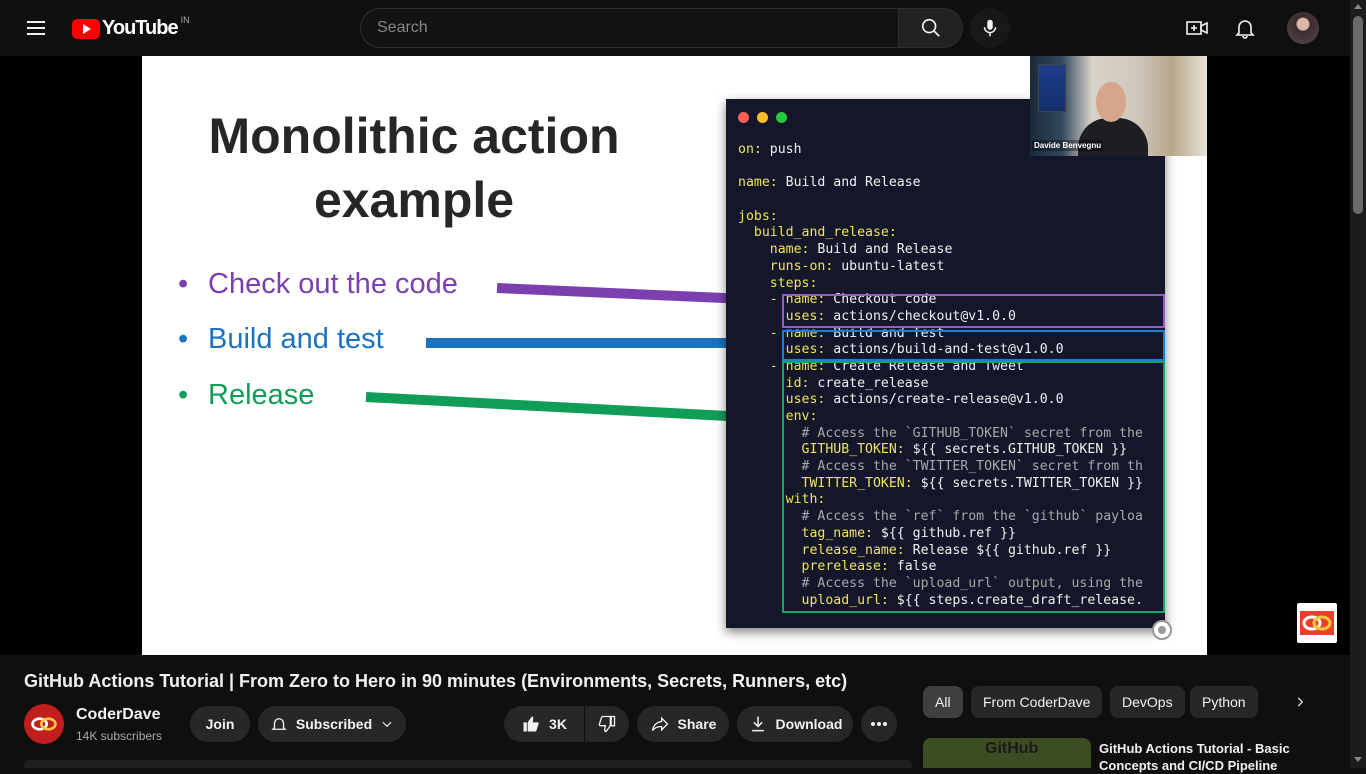 The width and height of the screenshot is (1366, 774). I want to click on share-label: Share, so click(697, 724).